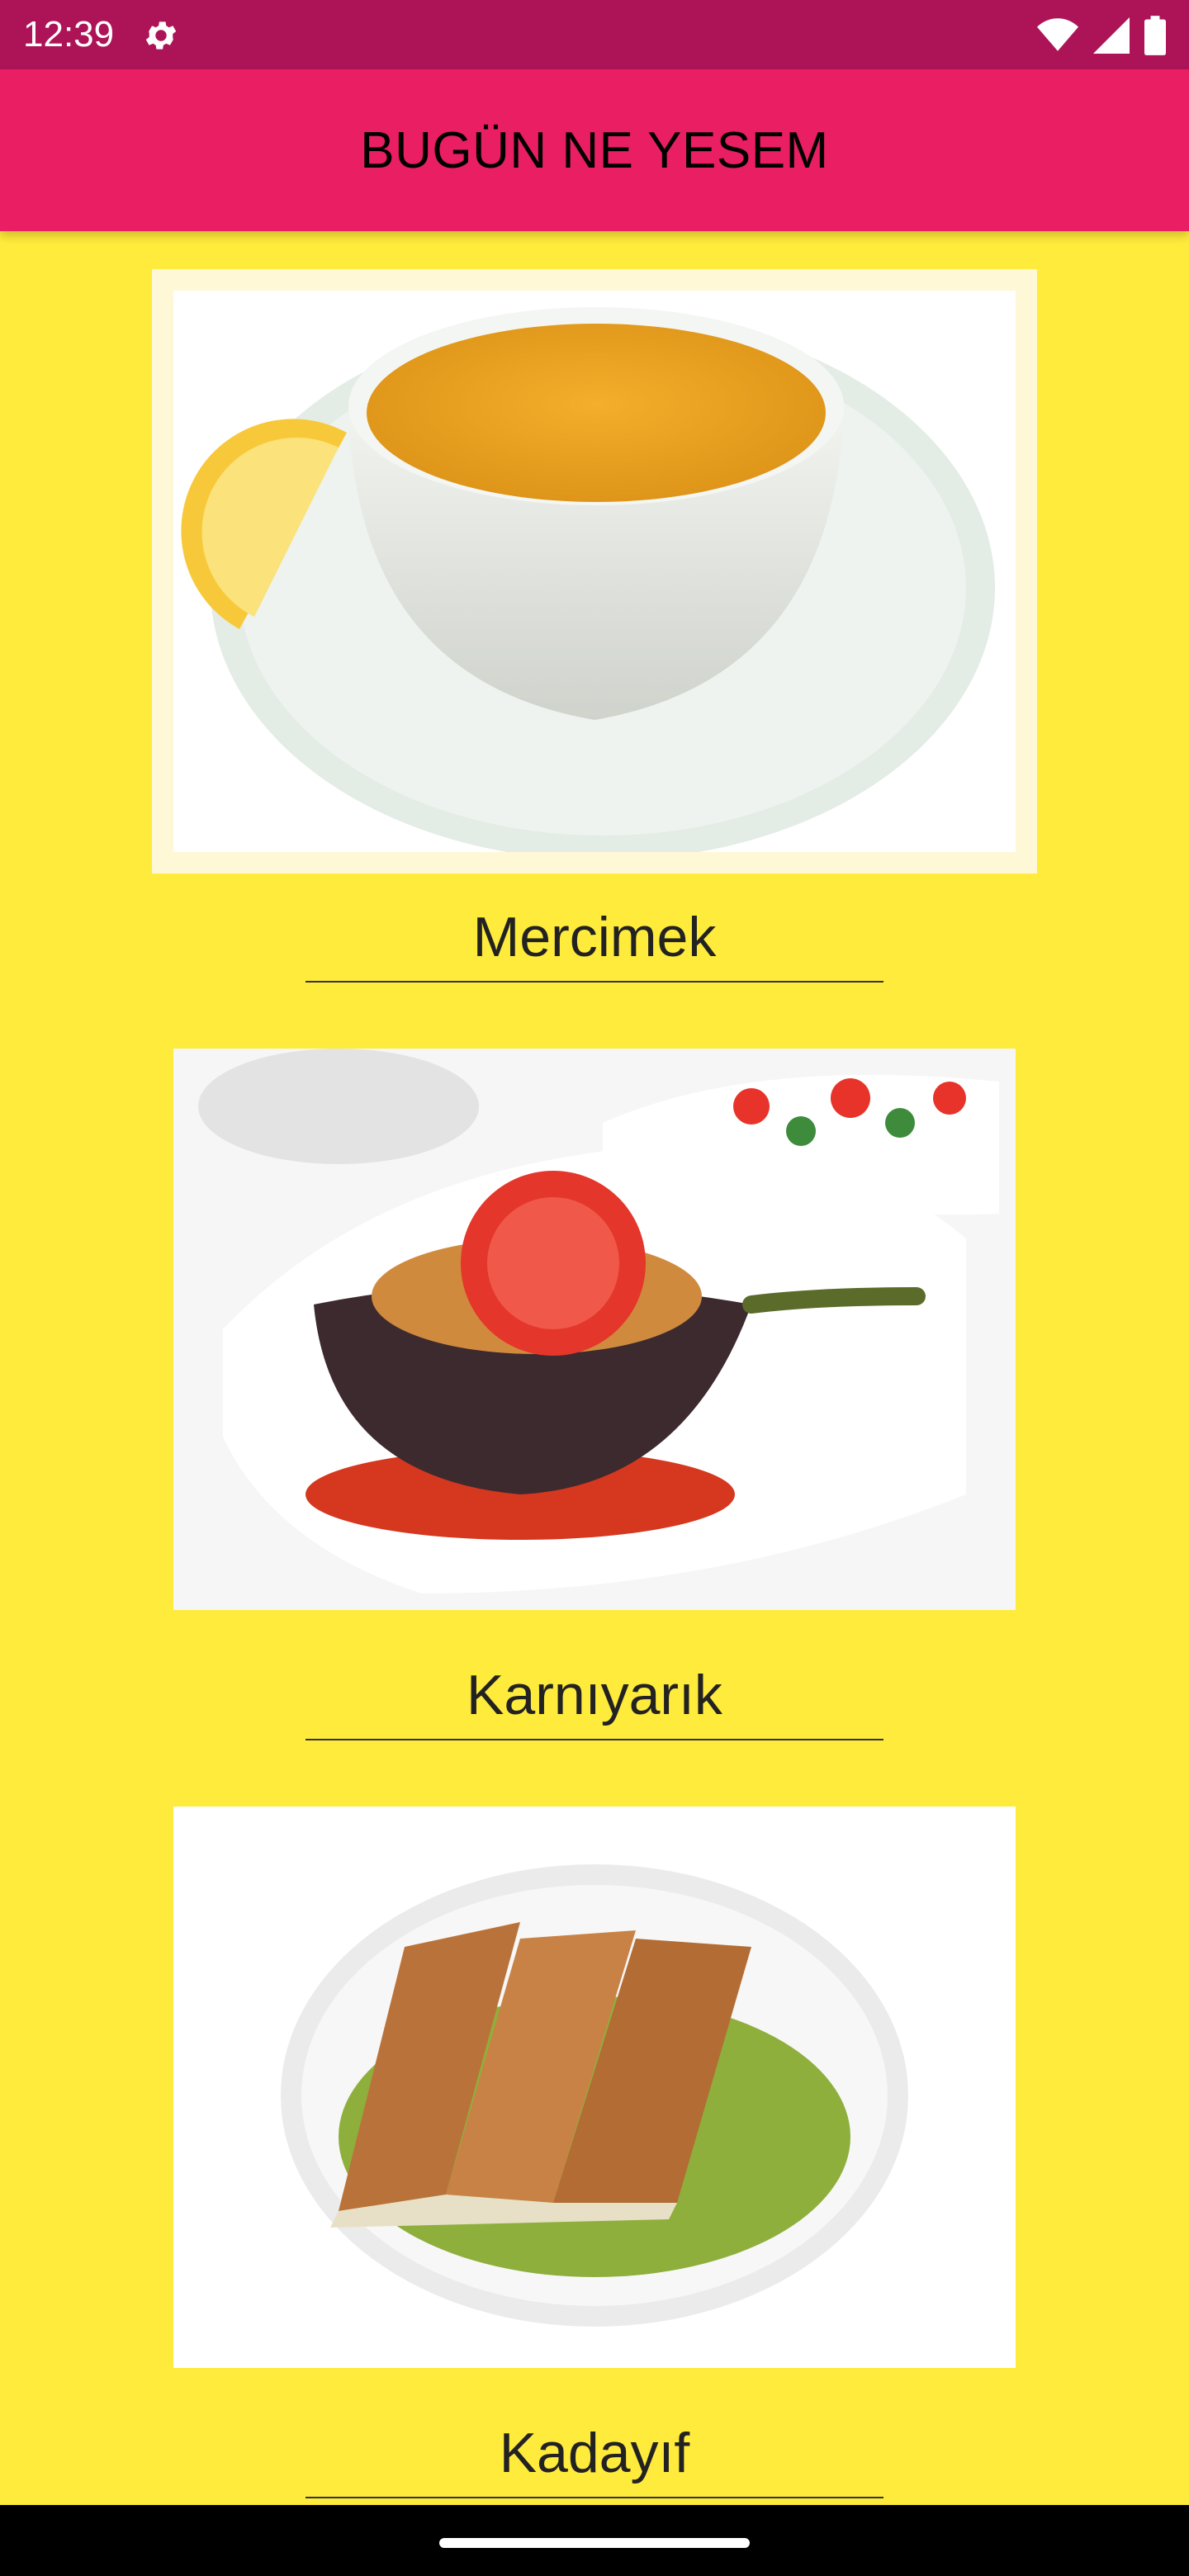 This screenshot has height=2576, width=1189. I want to click on dish-name-mercimek: Mercimek, so click(594, 937).